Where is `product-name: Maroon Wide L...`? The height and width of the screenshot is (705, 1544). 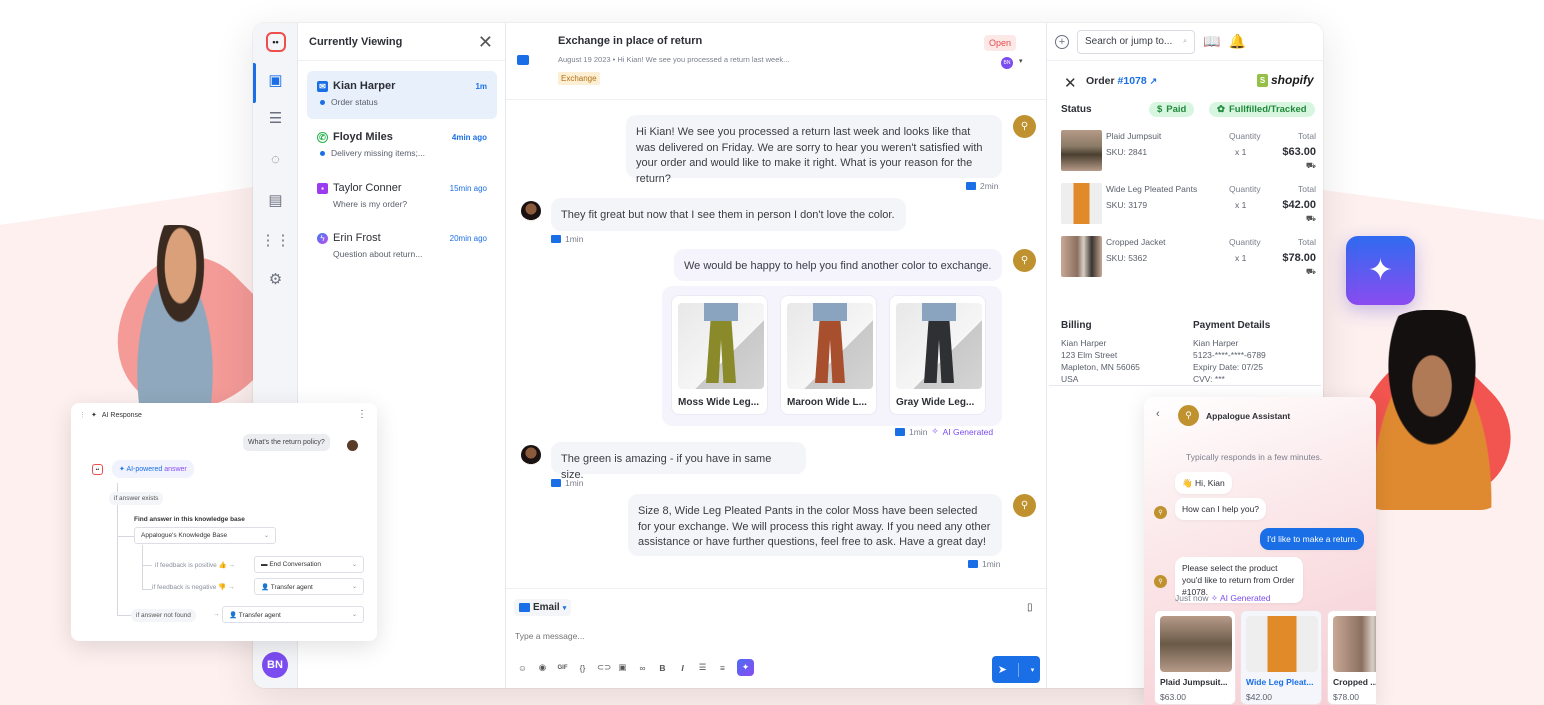 product-name: Maroon Wide L... is located at coordinates (827, 402).